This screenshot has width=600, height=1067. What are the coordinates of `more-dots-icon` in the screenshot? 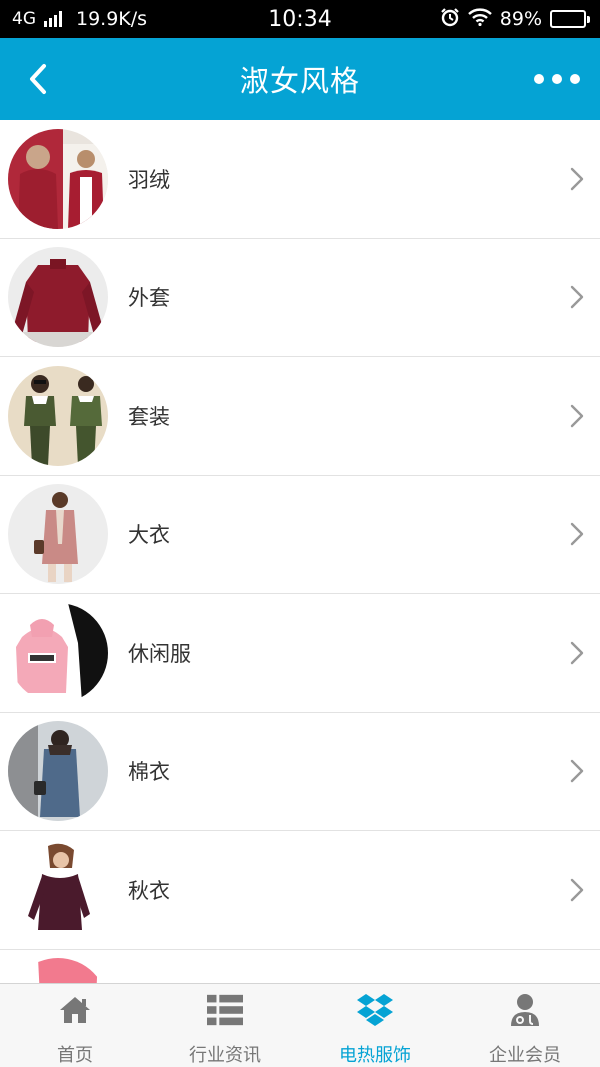 It's located at (539, 79).